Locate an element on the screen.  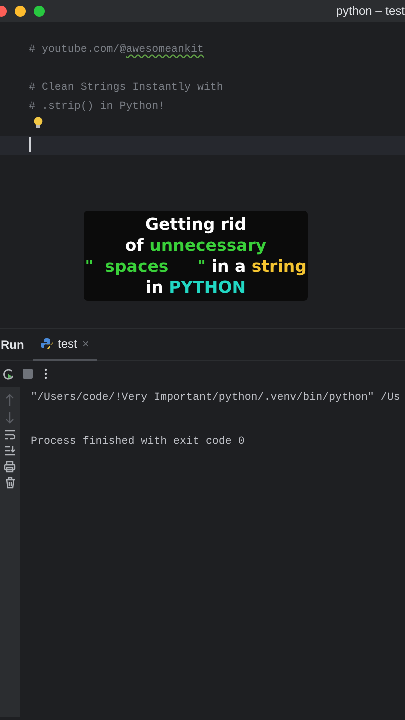
console-line: "/Users/code/!Very Important/python/.venv/bin/python" /Us is located at coordinates (215, 398).